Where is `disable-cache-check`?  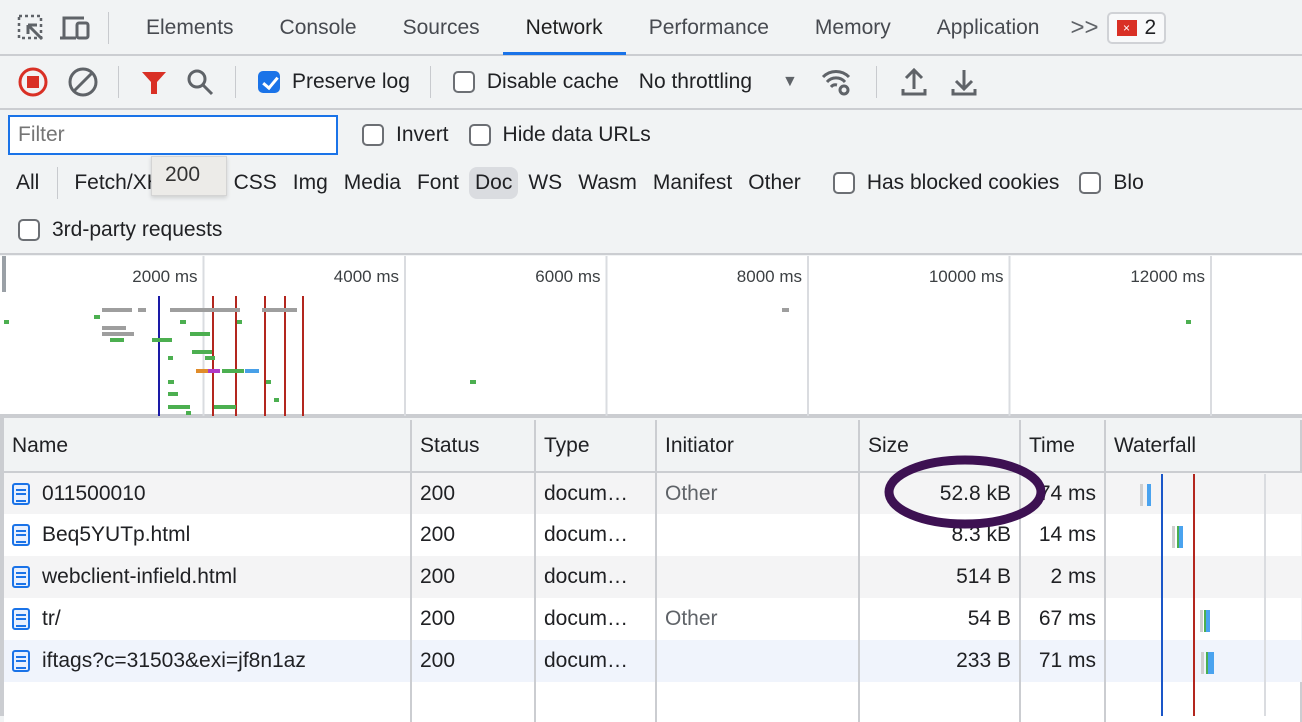
disable-cache-check is located at coordinates (463, 82).